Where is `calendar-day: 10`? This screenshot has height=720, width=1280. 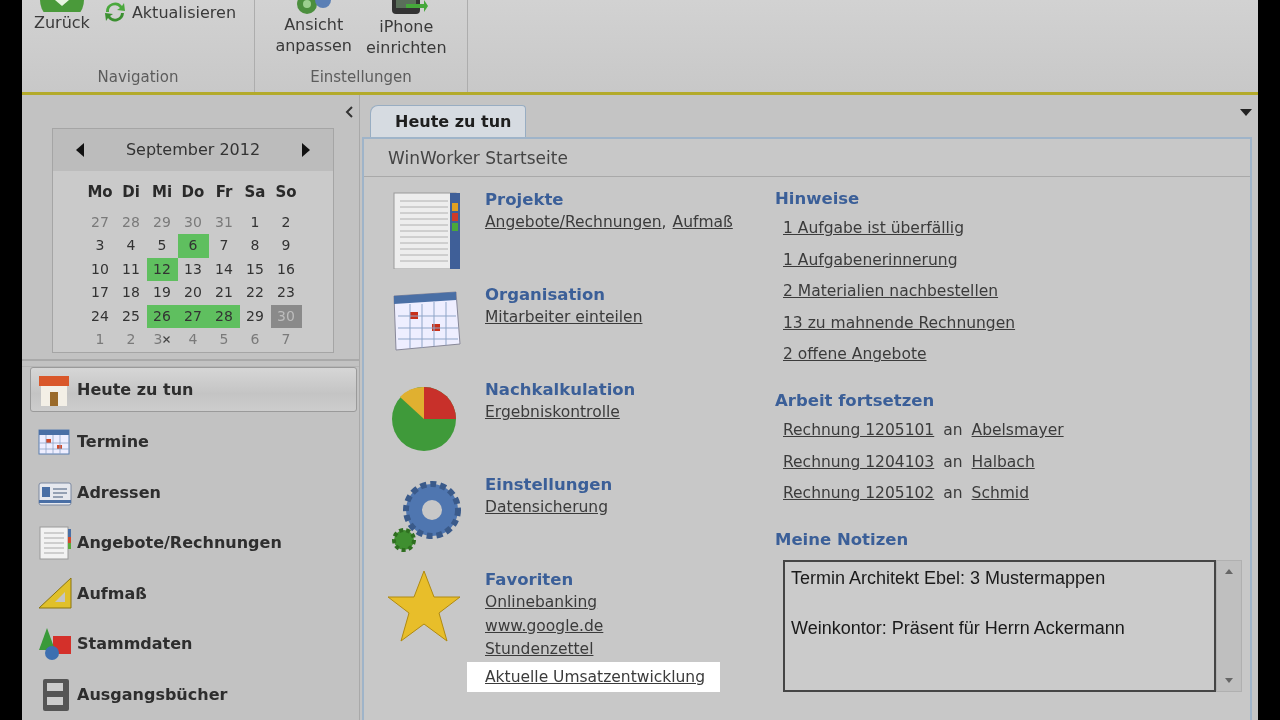 calendar-day: 10 is located at coordinates (100, 269).